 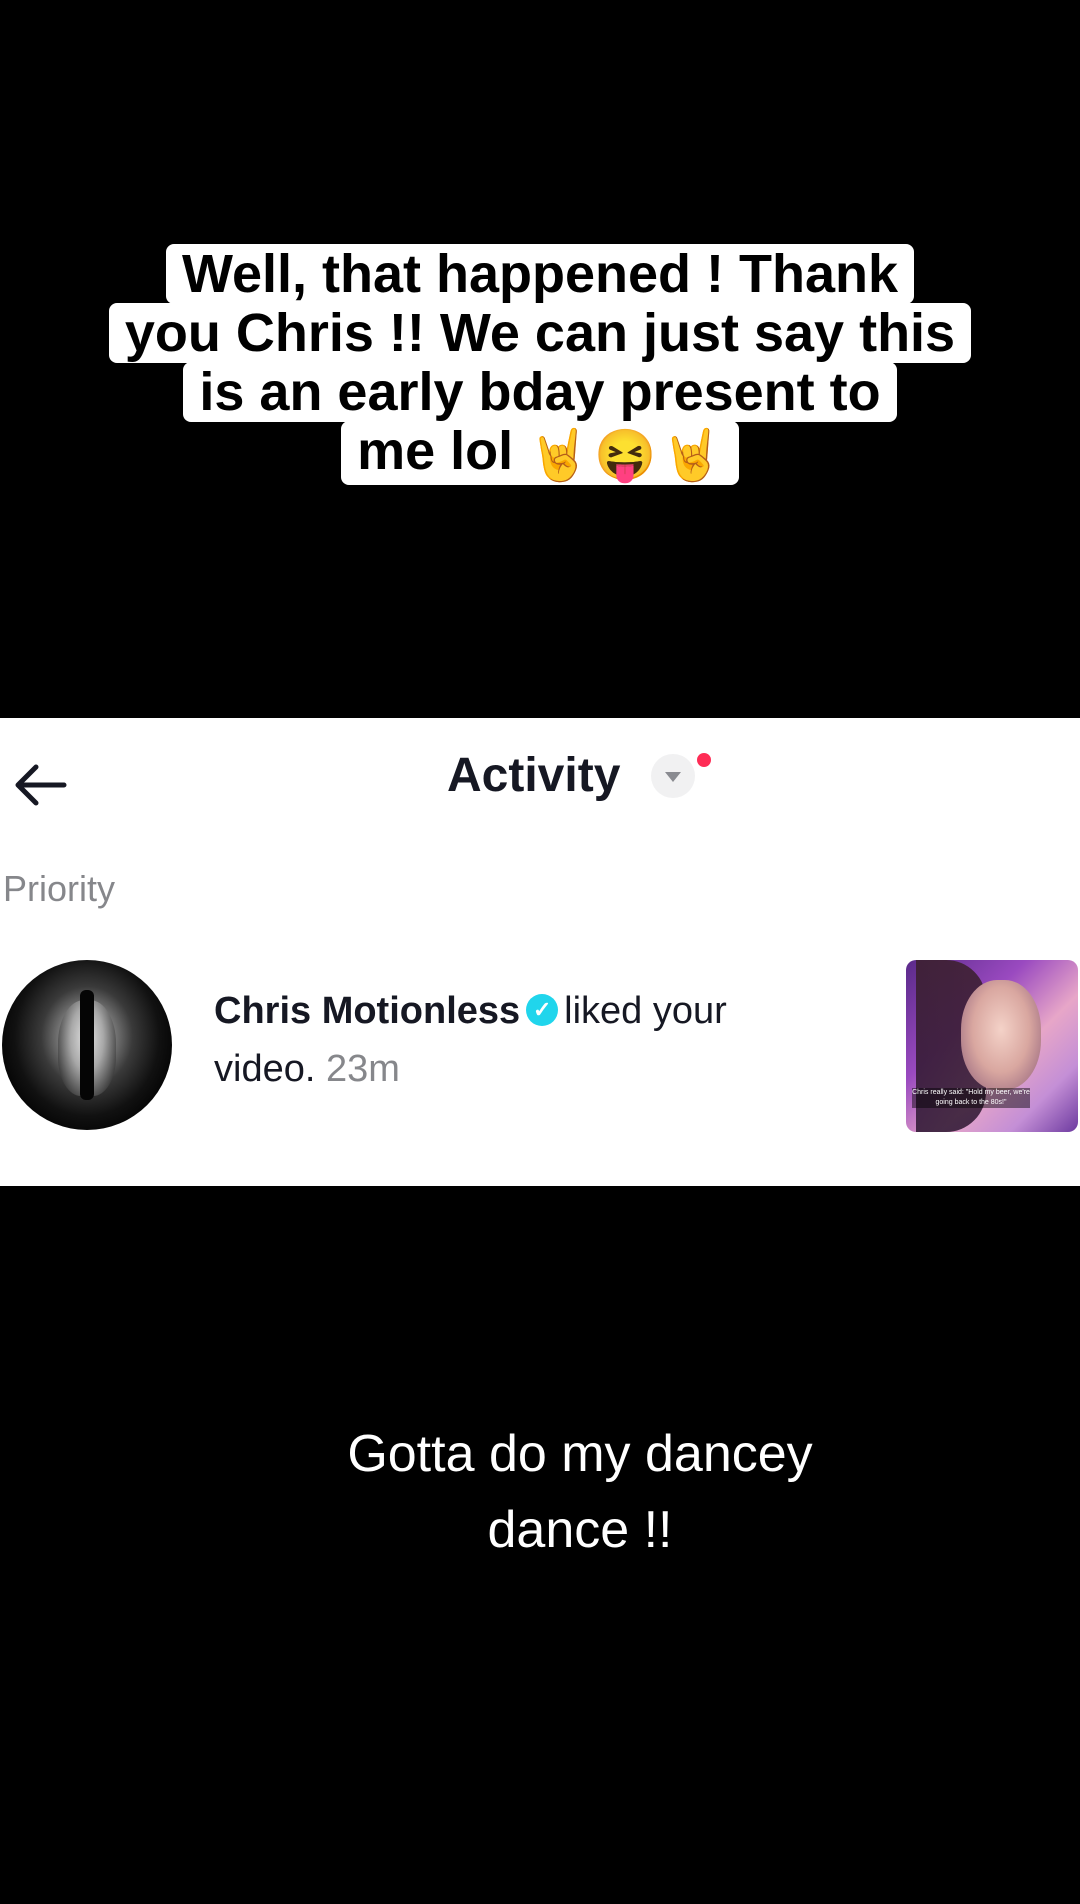 What do you see at coordinates (534, 775) in the screenshot?
I see `page-title: Activity` at bounding box center [534, 775].